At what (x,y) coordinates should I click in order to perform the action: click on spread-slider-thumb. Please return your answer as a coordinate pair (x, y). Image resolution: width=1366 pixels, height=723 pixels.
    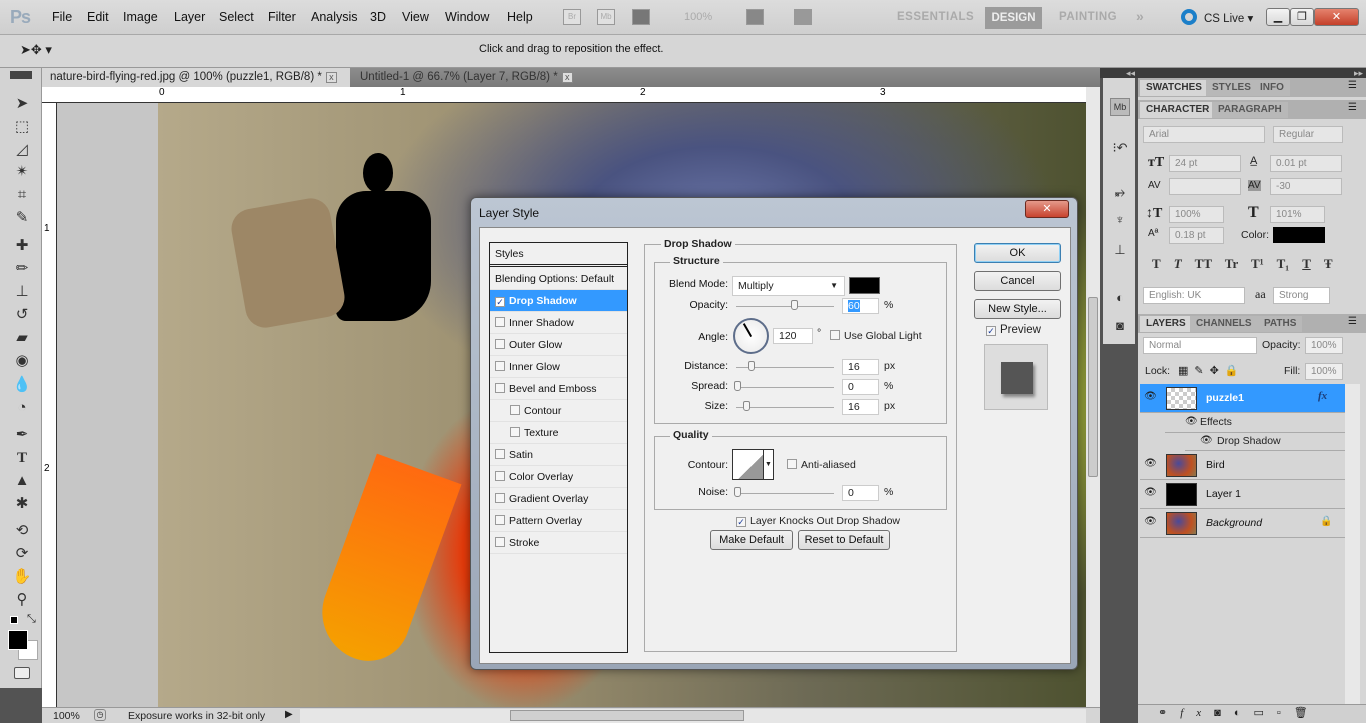
    Looking at the image, I should click on (737, 386).